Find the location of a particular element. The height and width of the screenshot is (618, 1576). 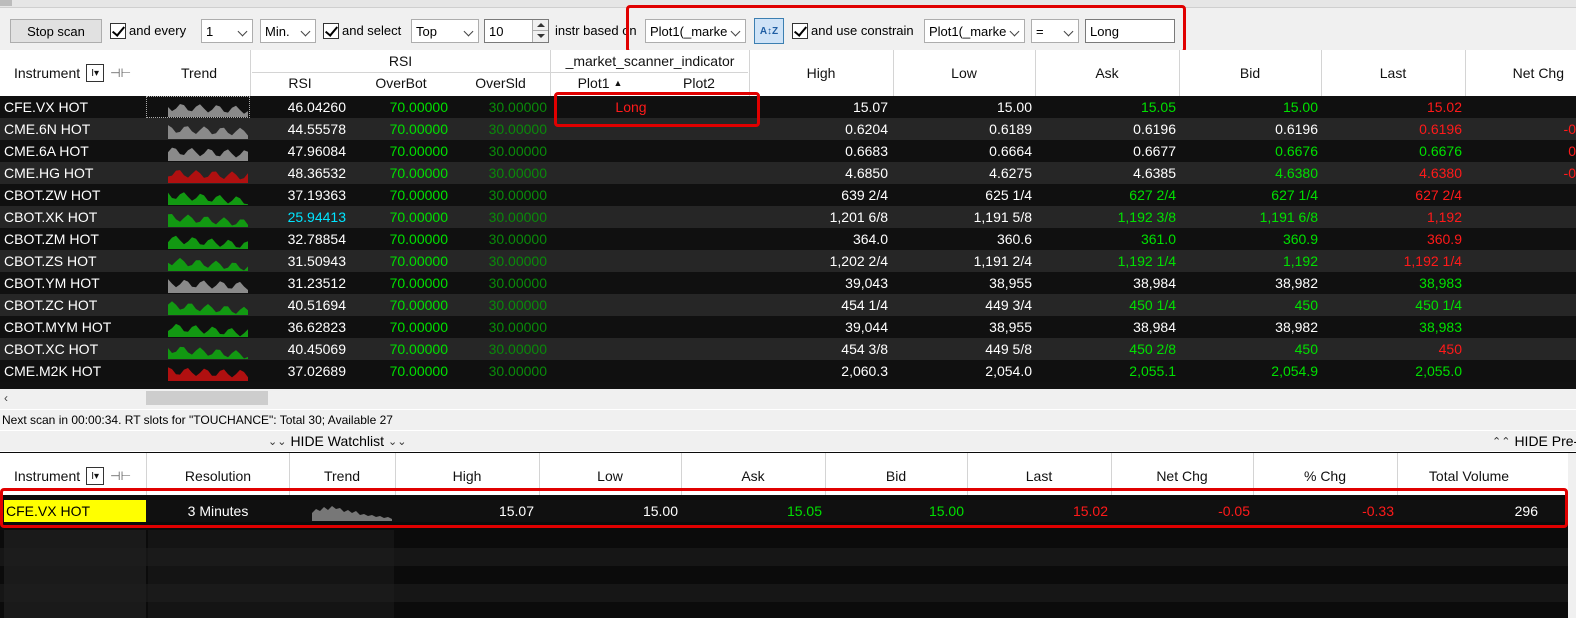

top-strip-tab is located at coordinates (6, 3).